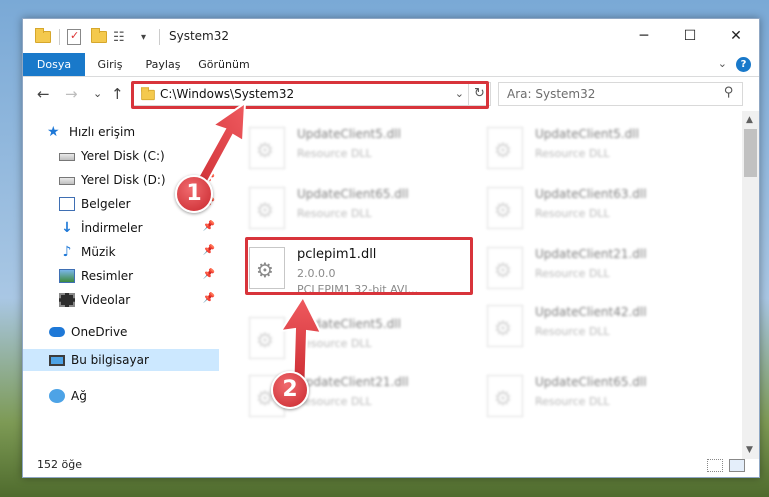  Describe the element at coordinates (107, 276) in the screenshot. I see `sidebar-item-label: Resimler` at that location.